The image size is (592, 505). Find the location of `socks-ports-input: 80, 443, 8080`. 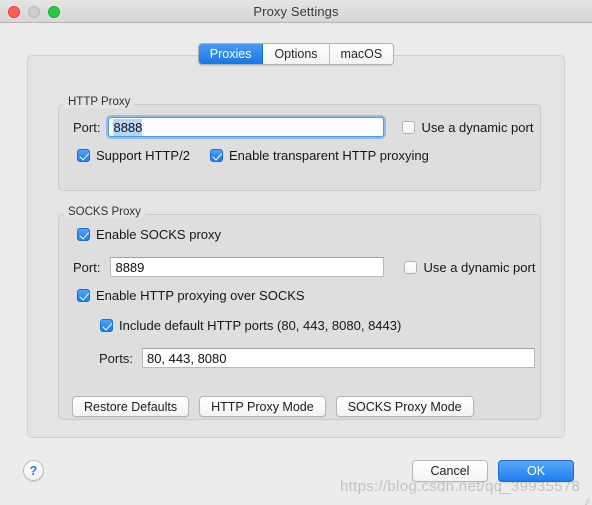

socks-ports-input: 80, 443, 8080 is located at coordinates (338, 358).